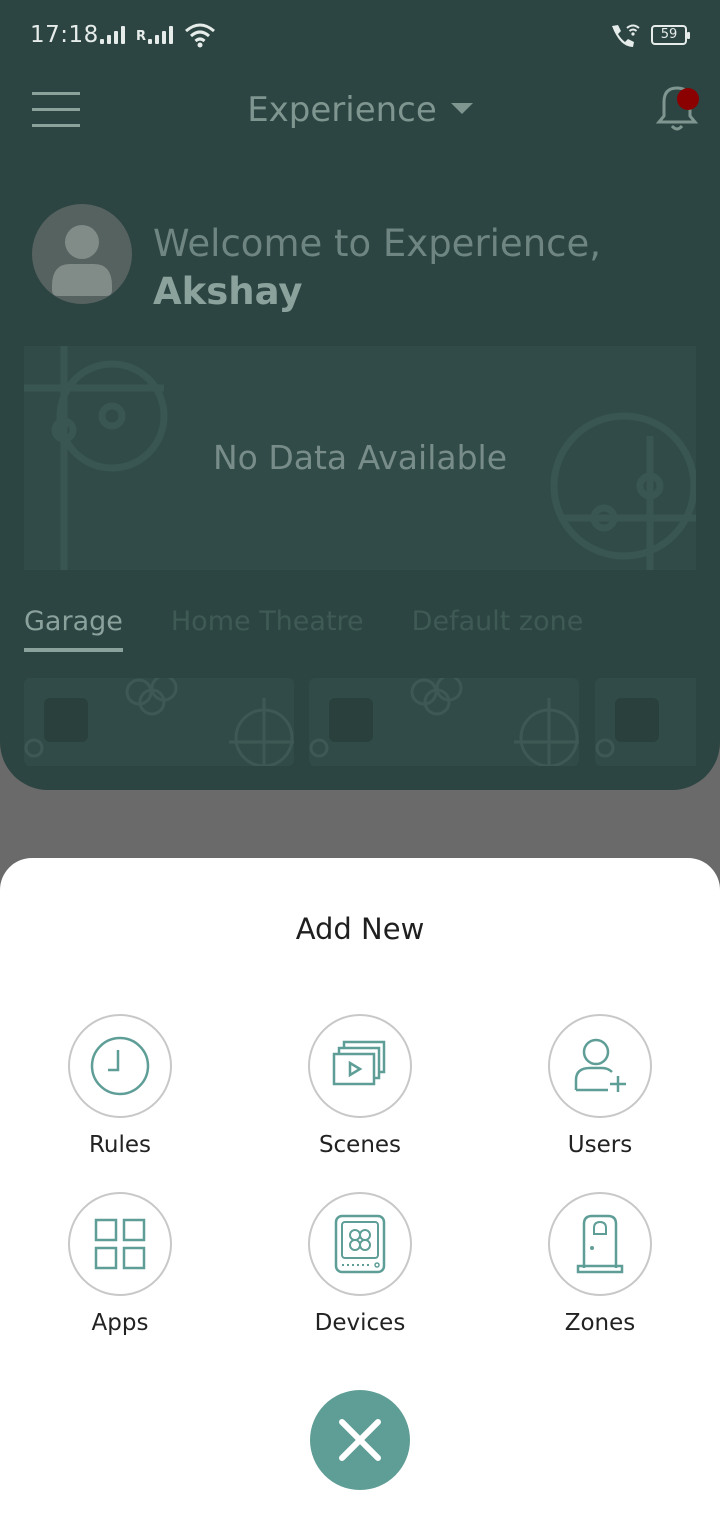 This screenshot has width=720, height=1520. I want to click on option-label: Scenes, so click(360, 1145).